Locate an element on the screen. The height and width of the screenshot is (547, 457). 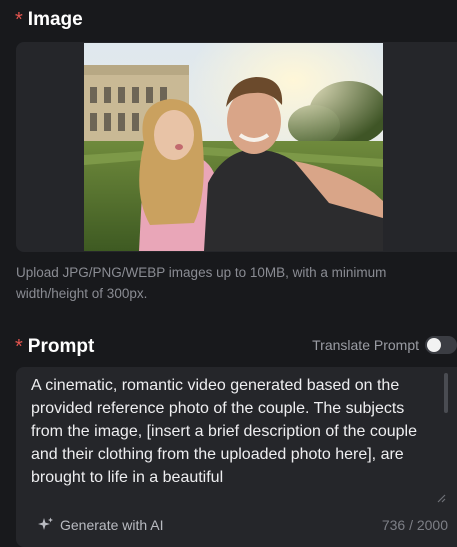
generate-with-ai-button: Generate with AI is located at coordinates (101, 525).